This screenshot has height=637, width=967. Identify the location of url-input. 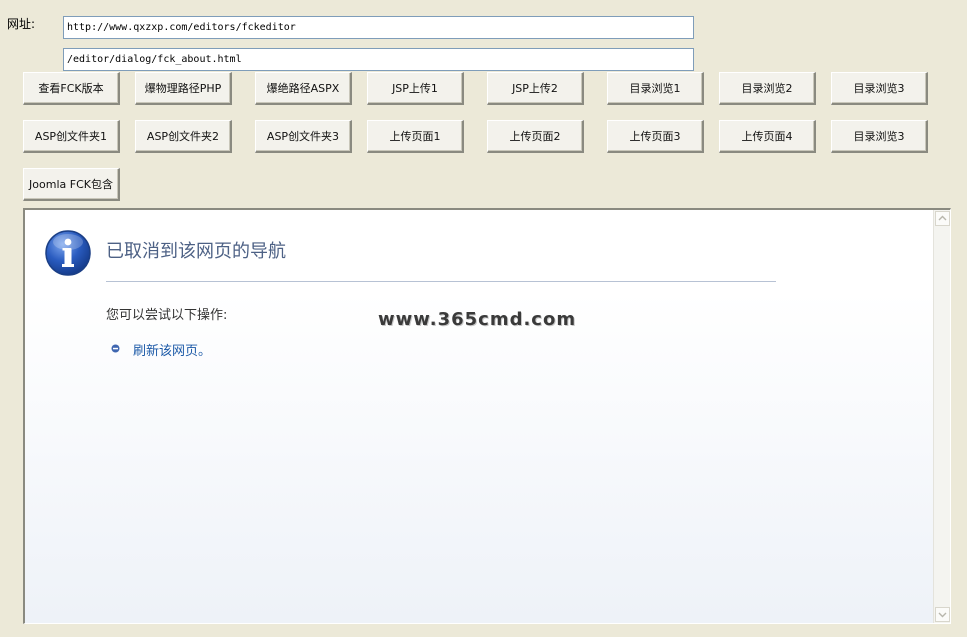
(378, 27).